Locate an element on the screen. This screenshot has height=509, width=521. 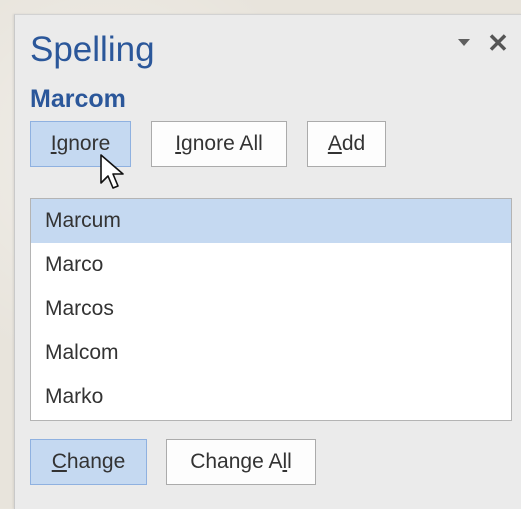
ignore-button: Ignore is located at coordinates (80, 144).